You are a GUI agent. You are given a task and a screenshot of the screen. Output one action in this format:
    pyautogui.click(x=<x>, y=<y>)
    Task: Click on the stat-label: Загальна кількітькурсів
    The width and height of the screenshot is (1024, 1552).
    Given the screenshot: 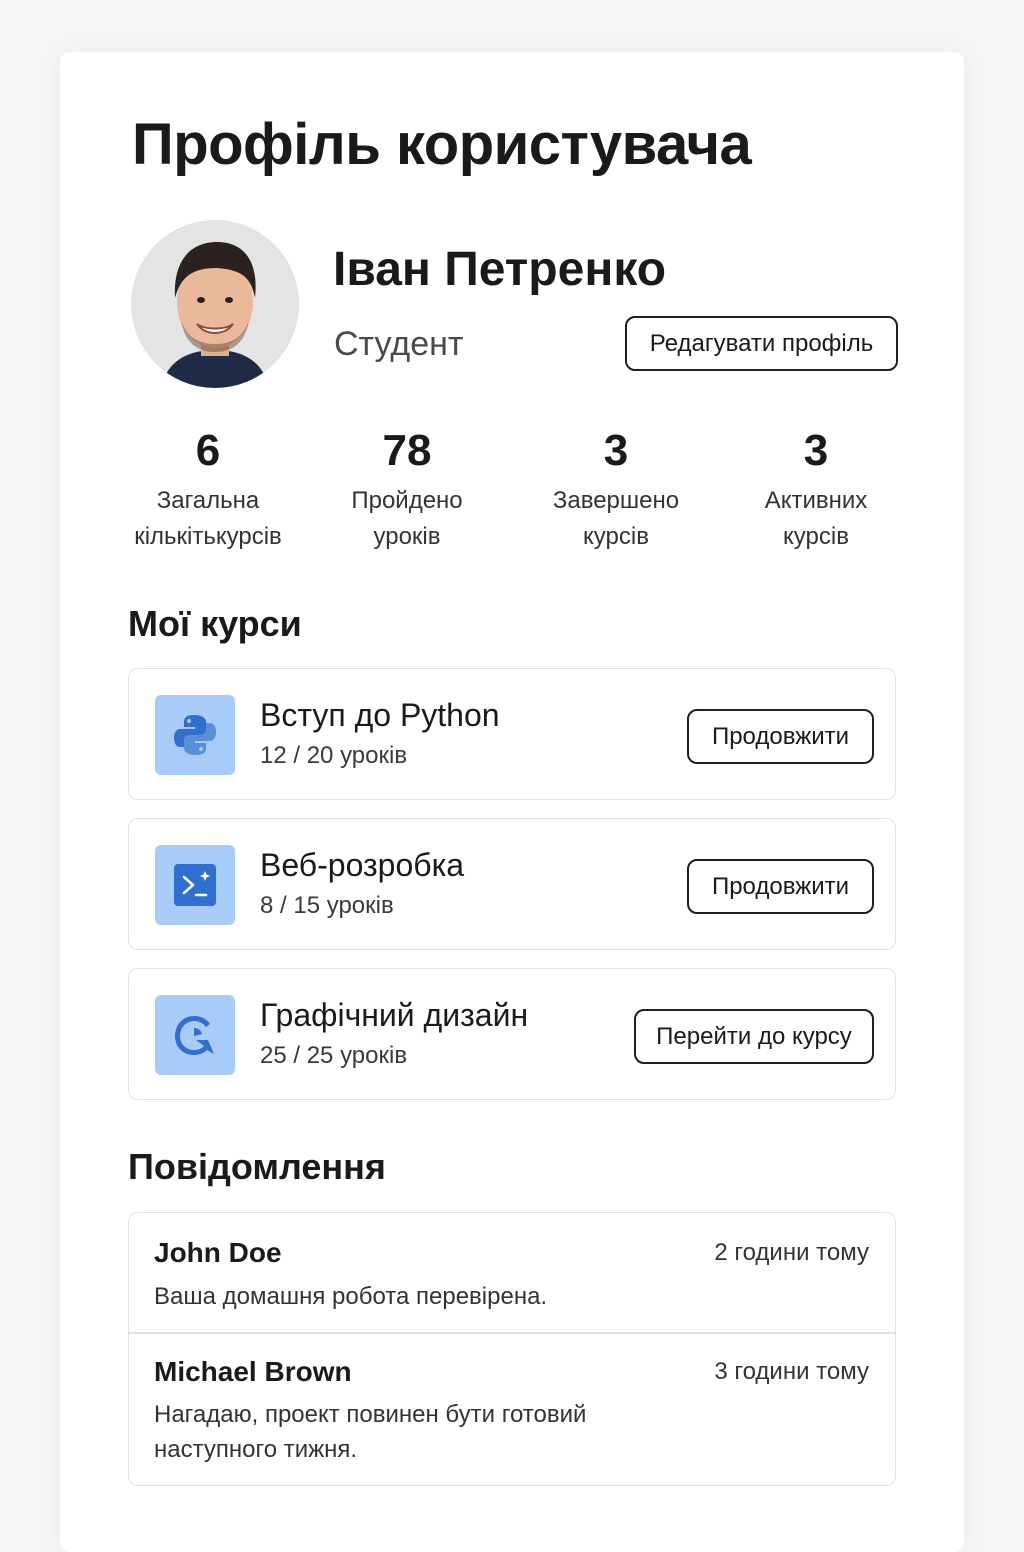 What is the action you would take?
    pyautogui.click(x=208, y=518)
    